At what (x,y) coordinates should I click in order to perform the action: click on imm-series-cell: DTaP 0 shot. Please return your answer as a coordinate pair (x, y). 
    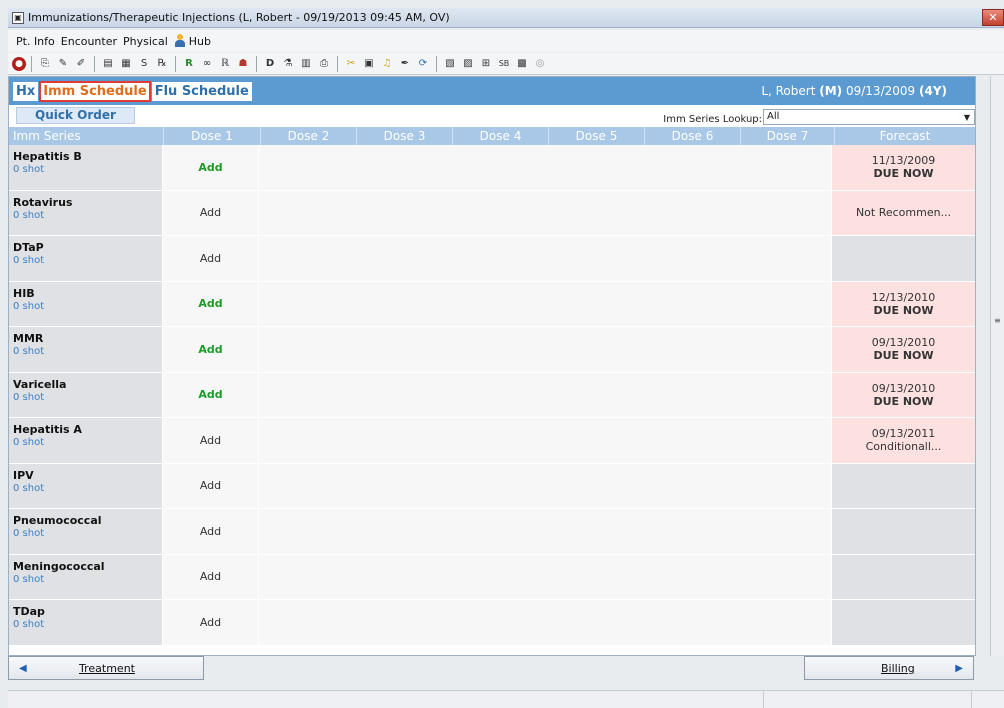
    Looking at the image, I should click on (86, 258).